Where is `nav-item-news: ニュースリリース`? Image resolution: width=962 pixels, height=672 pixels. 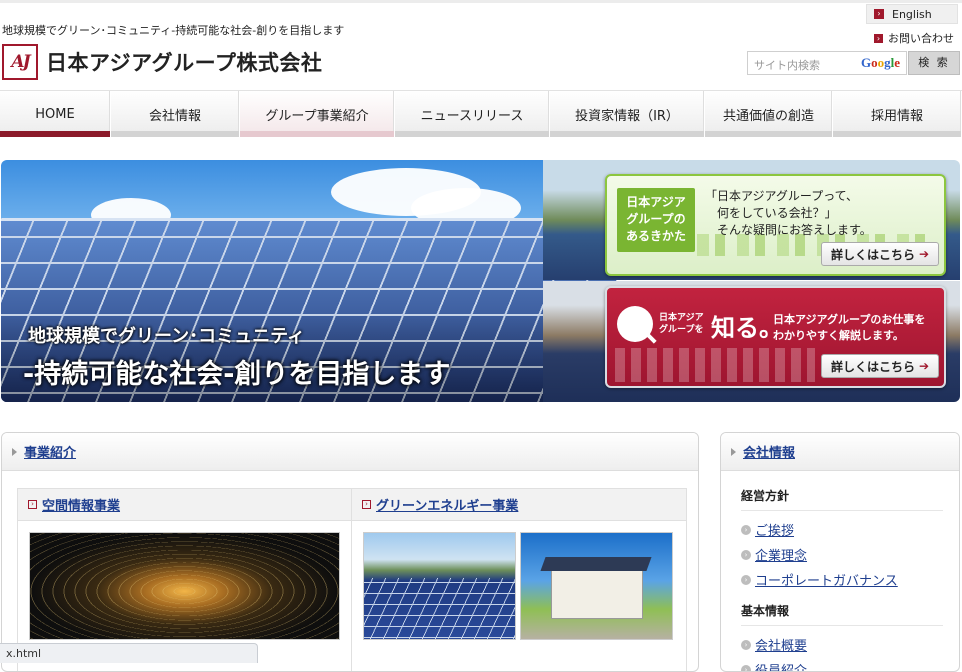 nav-item-news: ニュースリリース is located at coordinates (472, 114).